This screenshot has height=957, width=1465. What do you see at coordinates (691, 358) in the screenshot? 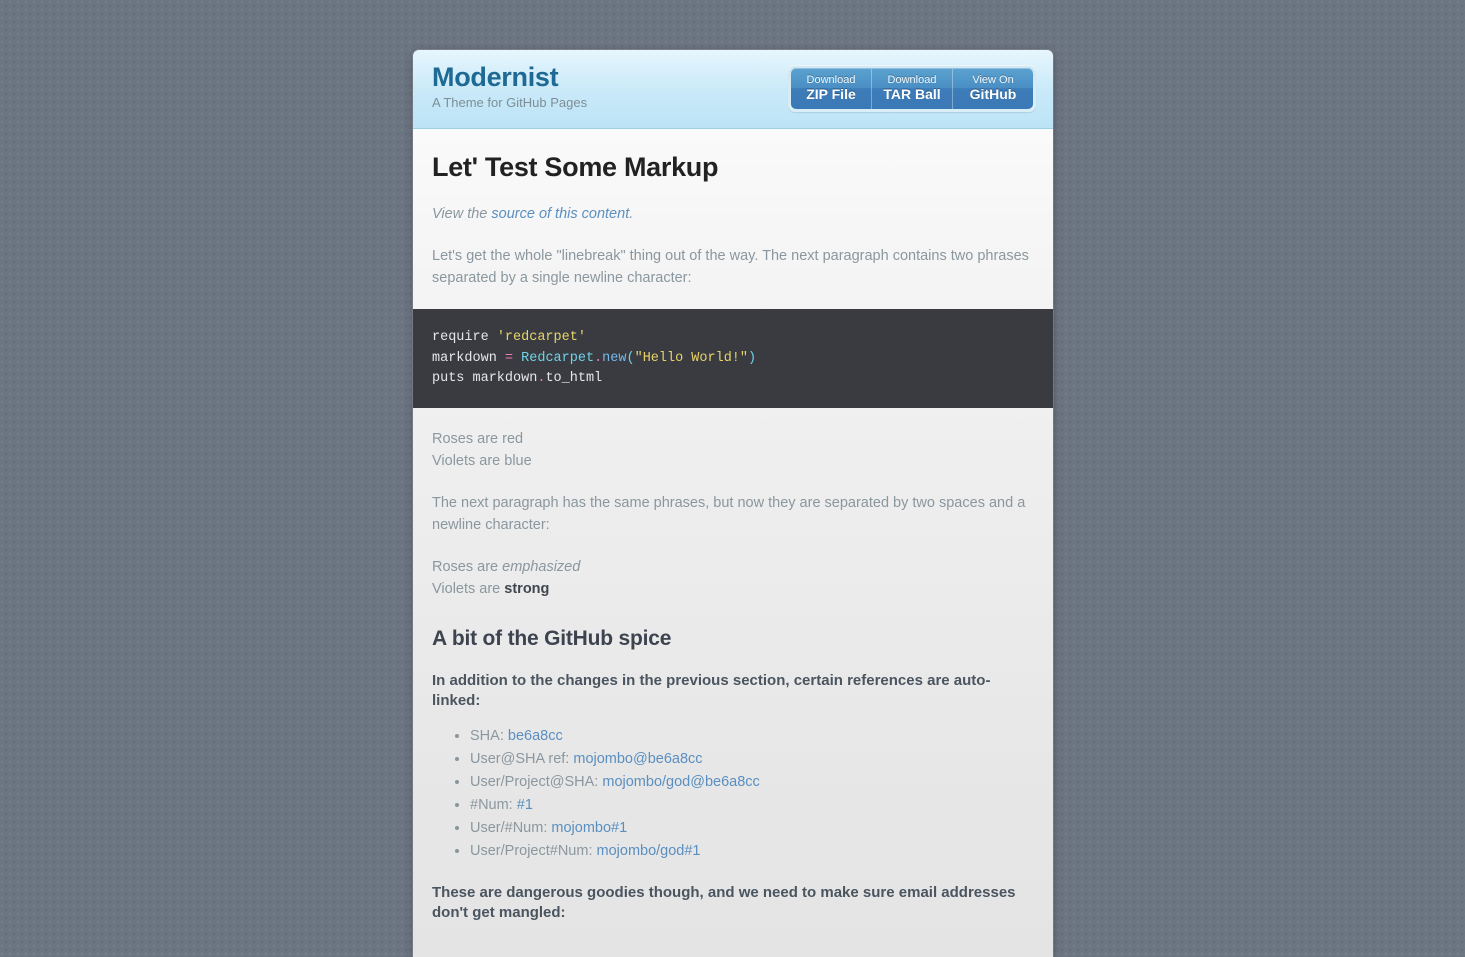
I see `code-token: "Hello World!"` at bounding box center [691, 358].